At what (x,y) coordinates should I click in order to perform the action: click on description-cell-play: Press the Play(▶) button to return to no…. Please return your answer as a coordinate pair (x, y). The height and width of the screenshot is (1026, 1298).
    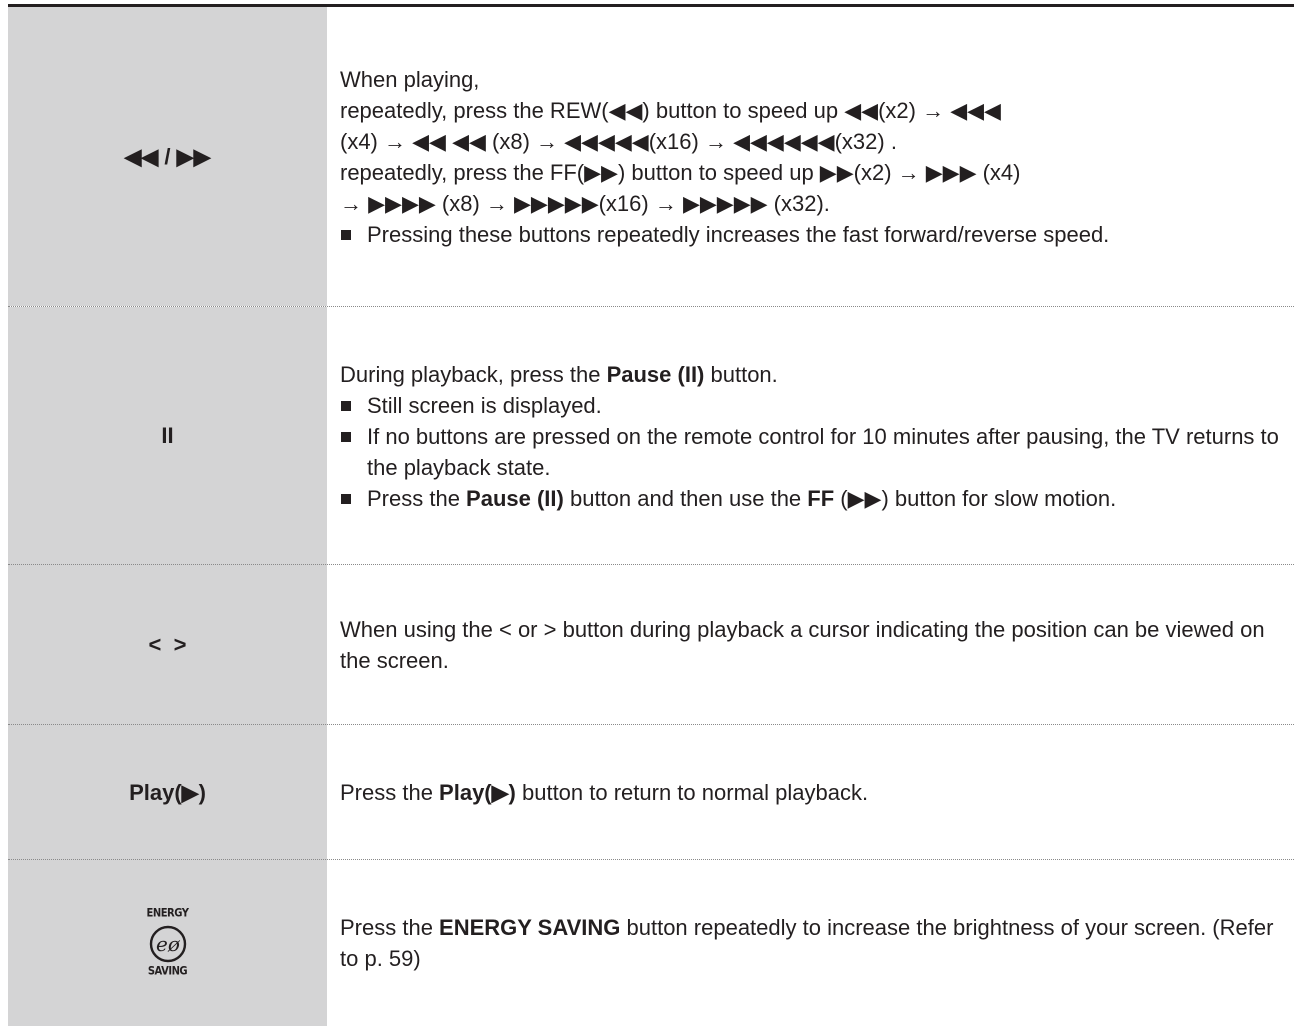
    Looking at the image, I should click on (810, 792).